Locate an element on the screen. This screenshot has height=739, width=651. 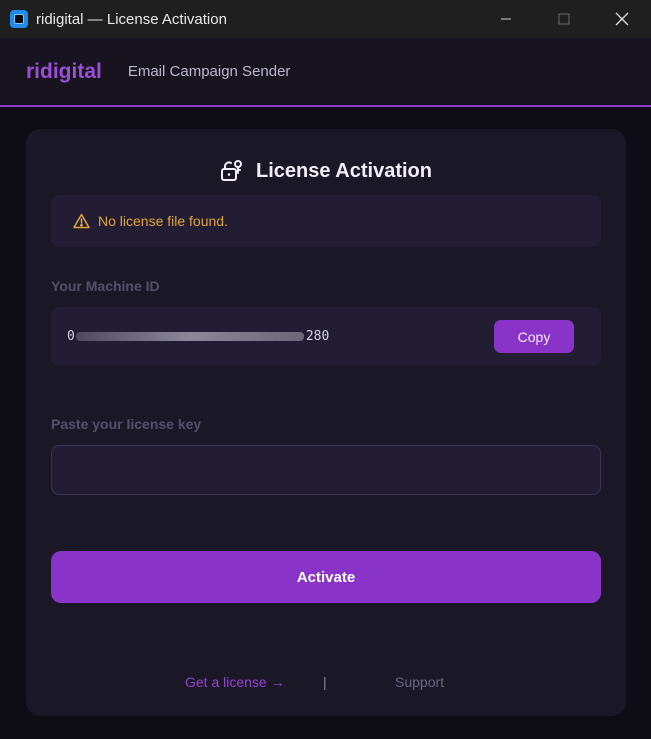
window-title: ridigital — License Activation is located at coordinates (131, 19).